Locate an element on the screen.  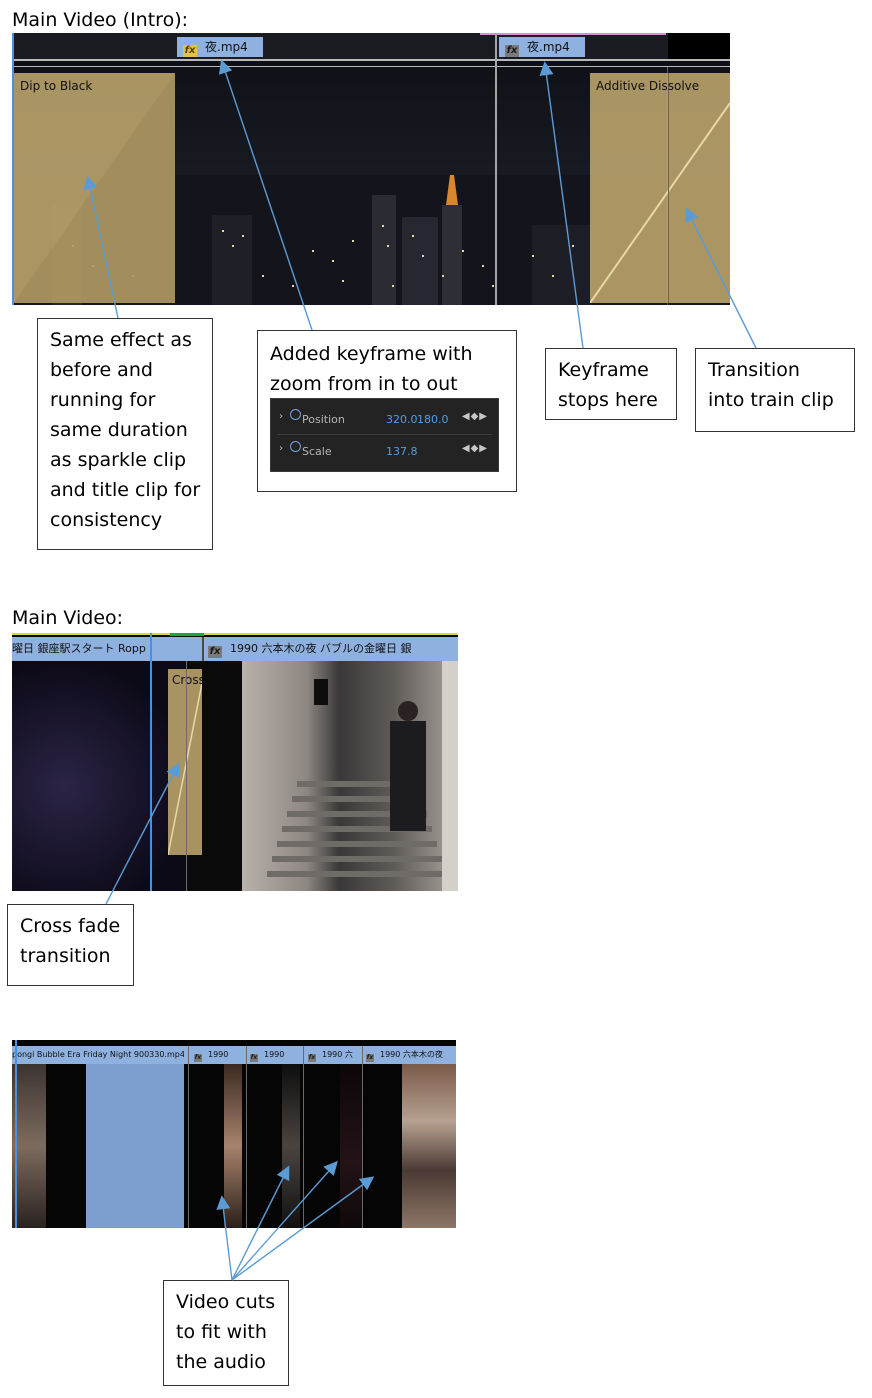
clip-label-roppongi: fx 1990 六本木の夜 バブルの金曜日 銀 is located at coordinates (333, 649).